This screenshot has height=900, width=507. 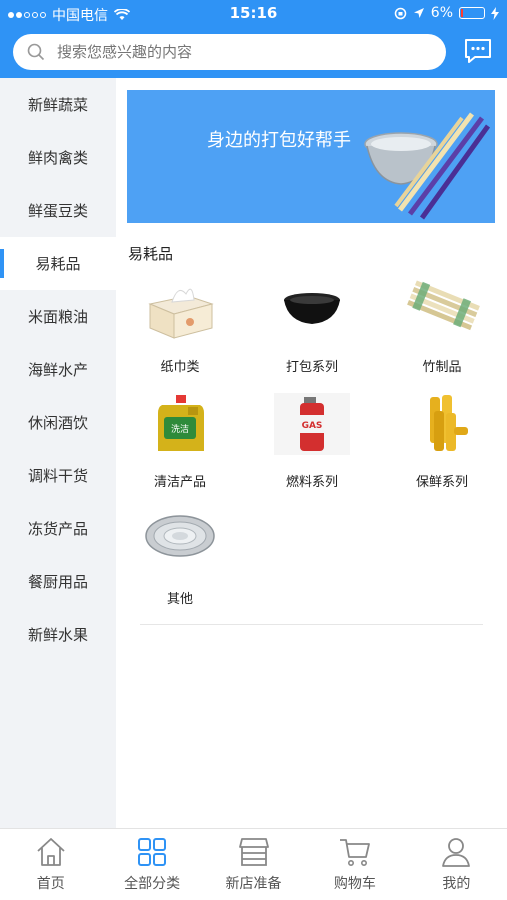 What do you see at coordinates (152, 852) in the screenshot?
I see `grid-icon` at bounding box center [152, 852].